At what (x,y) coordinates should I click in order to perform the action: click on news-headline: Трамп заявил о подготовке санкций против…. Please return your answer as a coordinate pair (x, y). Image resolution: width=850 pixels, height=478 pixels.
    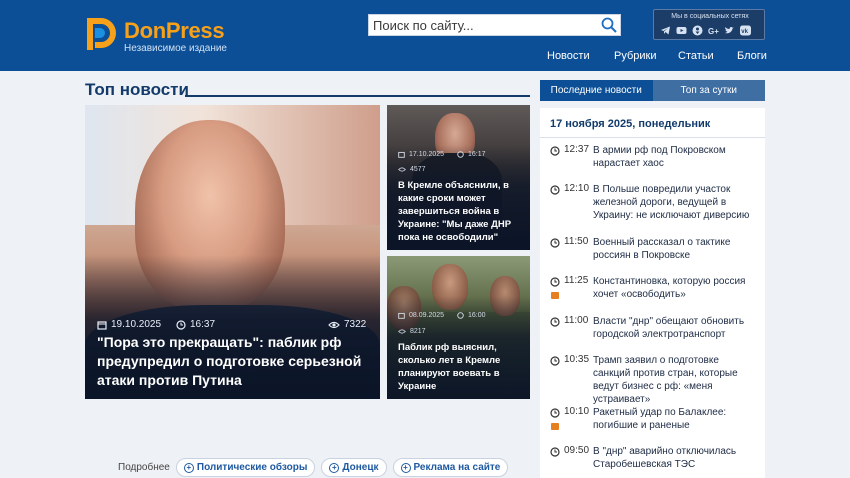
    Looking at the image, I should click on (673, 380).